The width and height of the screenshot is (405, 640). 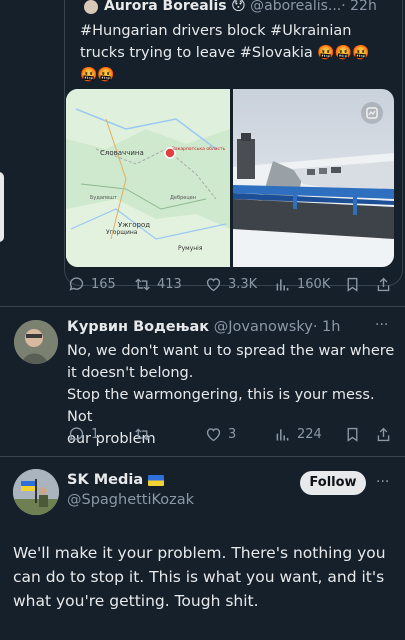 I want to click on map-label-budapest: Будапешт, so click(x=103, y=198).